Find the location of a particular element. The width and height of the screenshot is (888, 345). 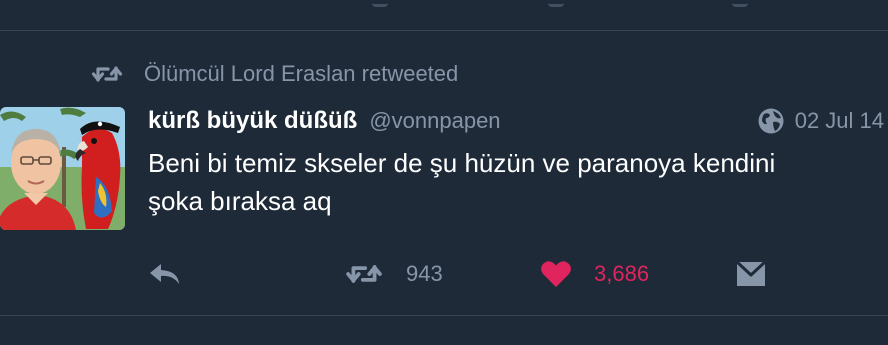

tweet-meta: 02 Jul 14 is located at coordinates (820, 121).